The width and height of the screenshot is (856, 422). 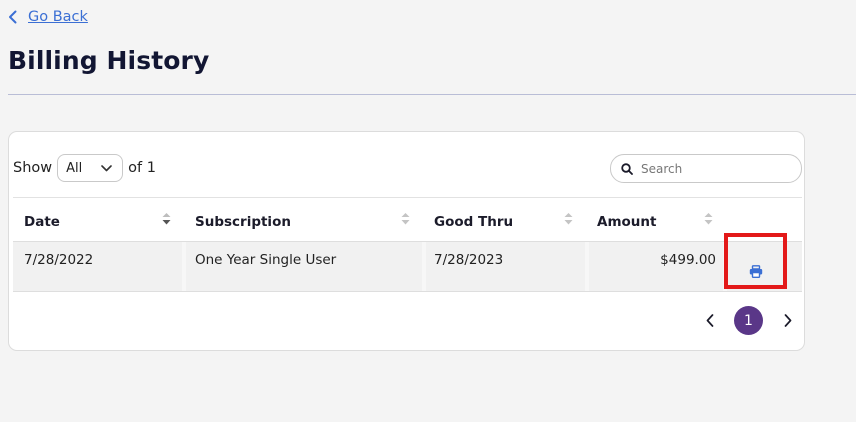 I want to click on search-icon, so click(x=627, y=168).